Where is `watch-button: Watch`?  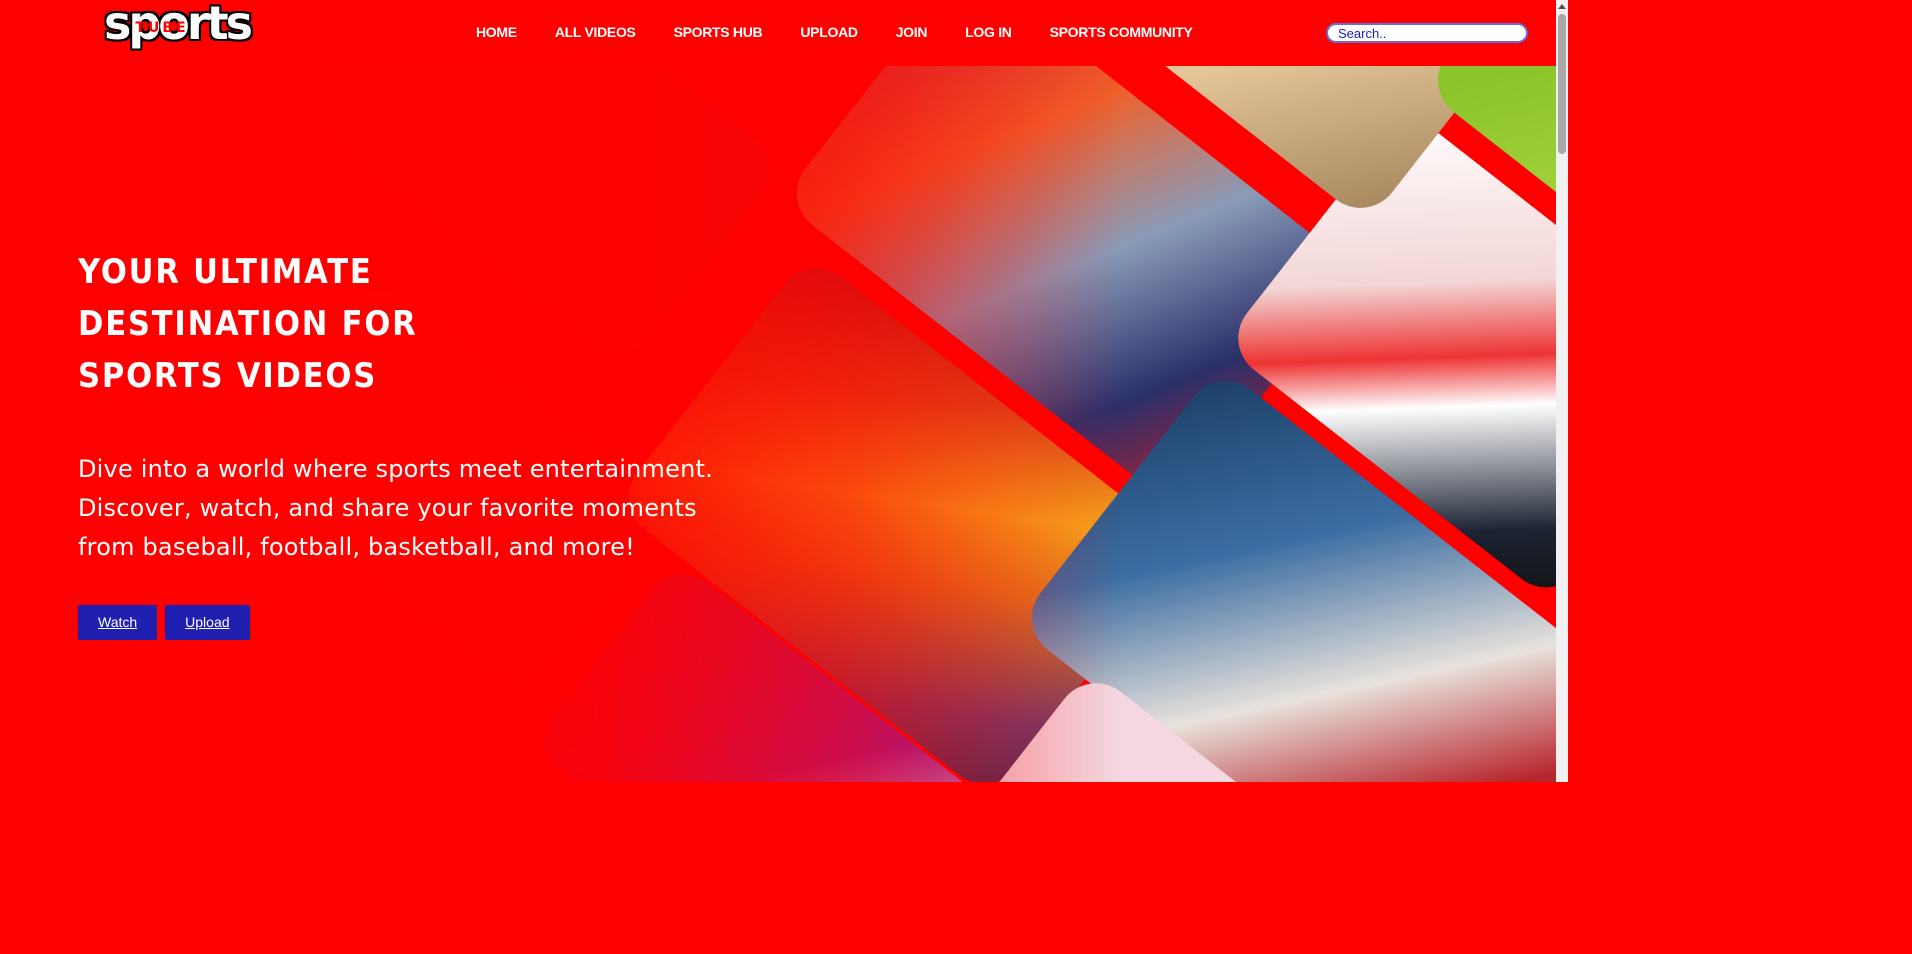
watch-button: Watch is located at coordinates (118, 622).